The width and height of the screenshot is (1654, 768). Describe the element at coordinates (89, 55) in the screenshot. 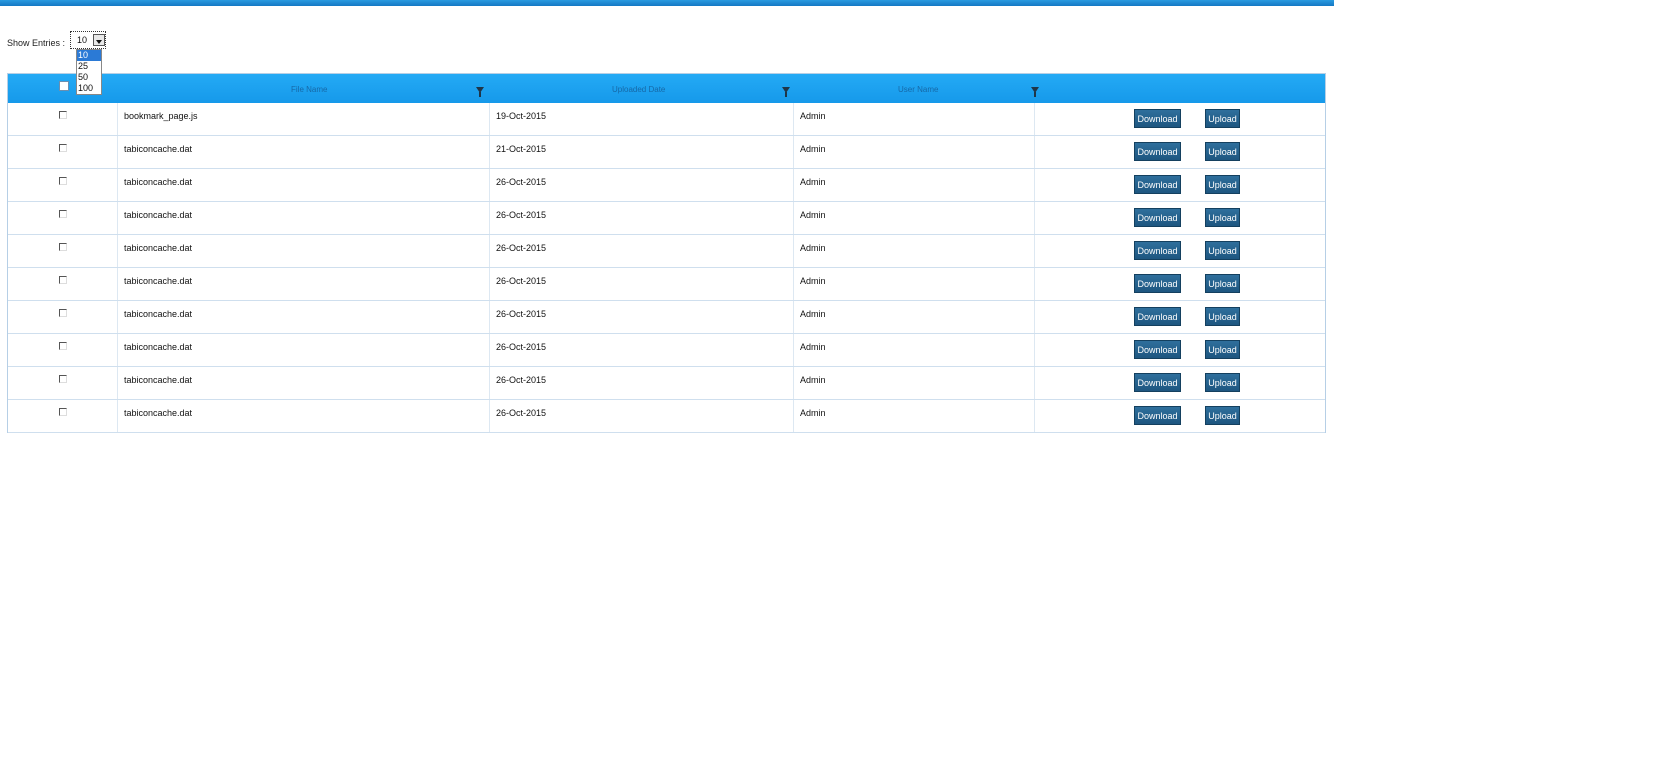

I see `entries-option-10: 10` at that location.